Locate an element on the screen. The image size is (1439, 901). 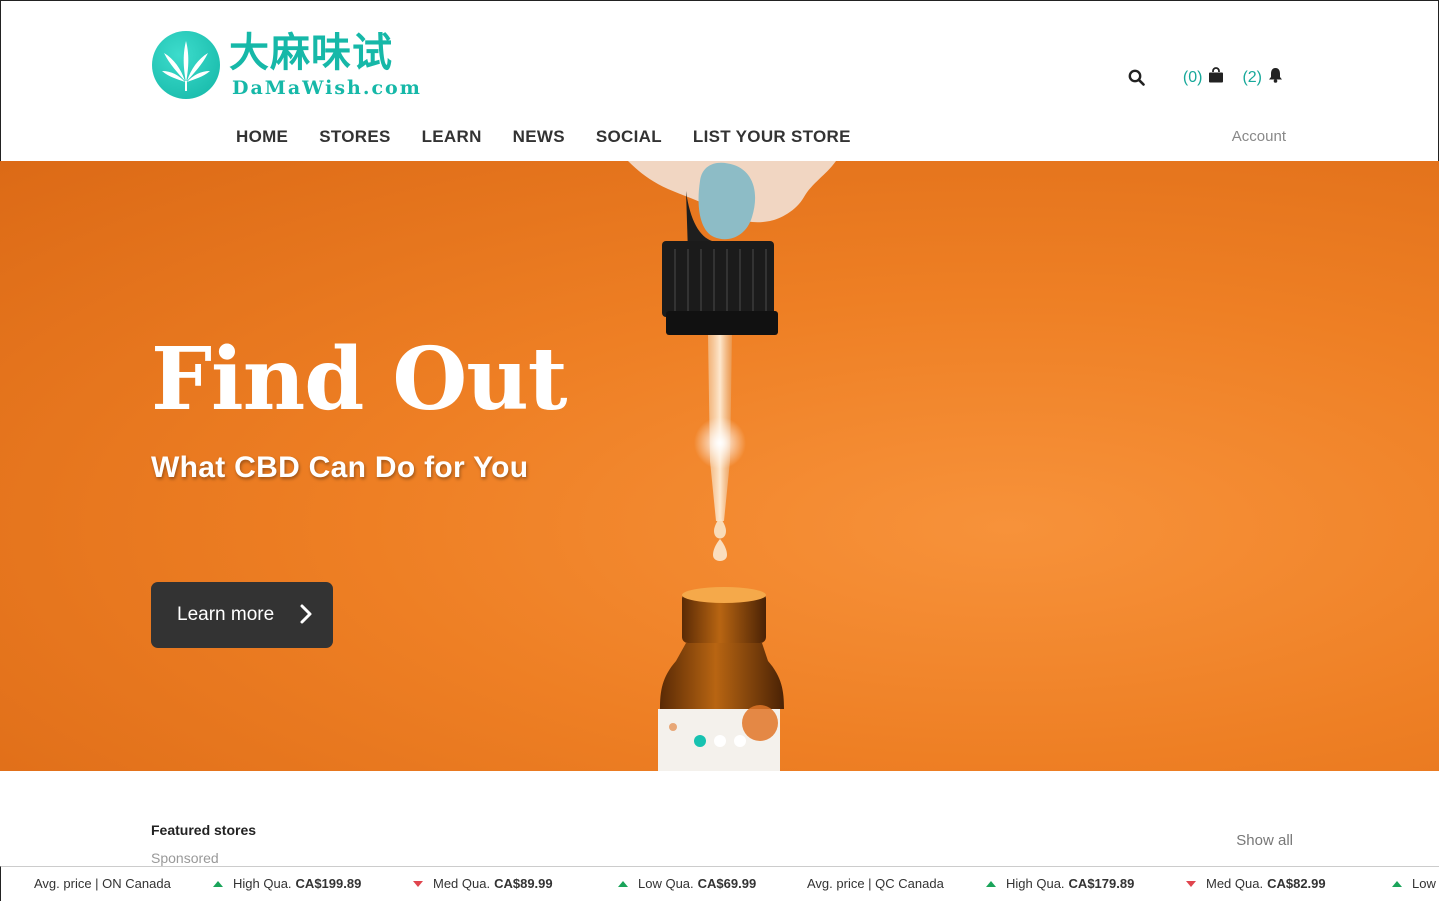
featured-stores-heading: Featured stores is located at coordinates (204, 830).